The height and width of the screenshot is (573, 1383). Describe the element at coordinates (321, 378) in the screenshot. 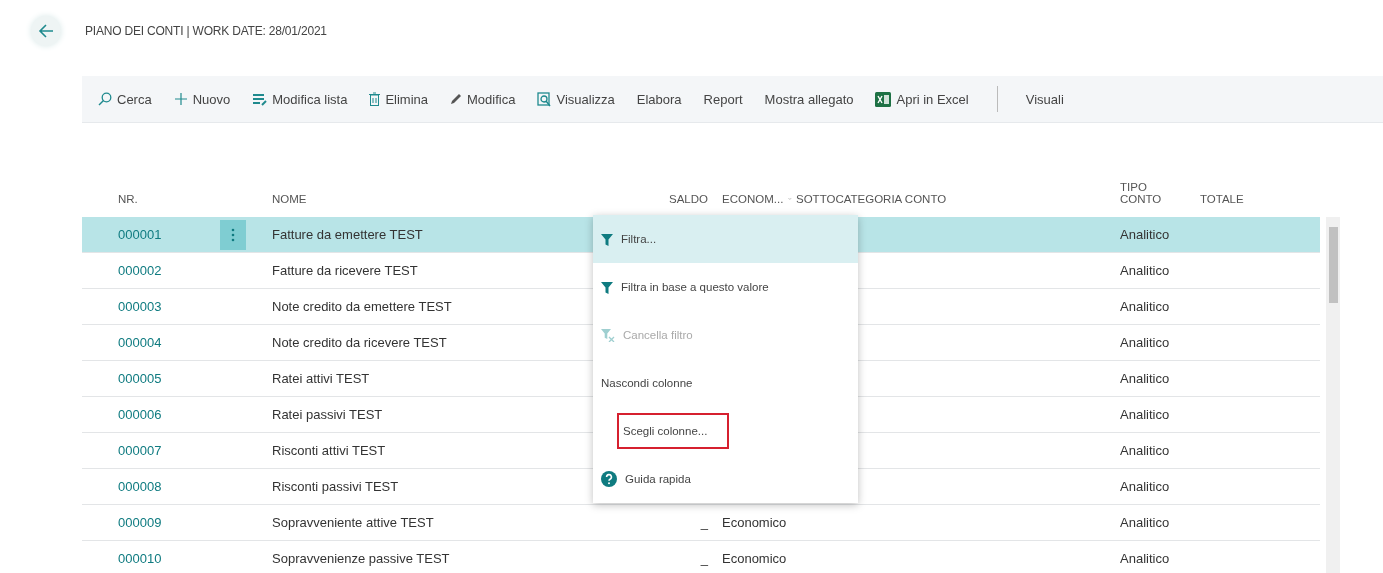

I see `table-cell: Ratei attivi TEST` at that location.